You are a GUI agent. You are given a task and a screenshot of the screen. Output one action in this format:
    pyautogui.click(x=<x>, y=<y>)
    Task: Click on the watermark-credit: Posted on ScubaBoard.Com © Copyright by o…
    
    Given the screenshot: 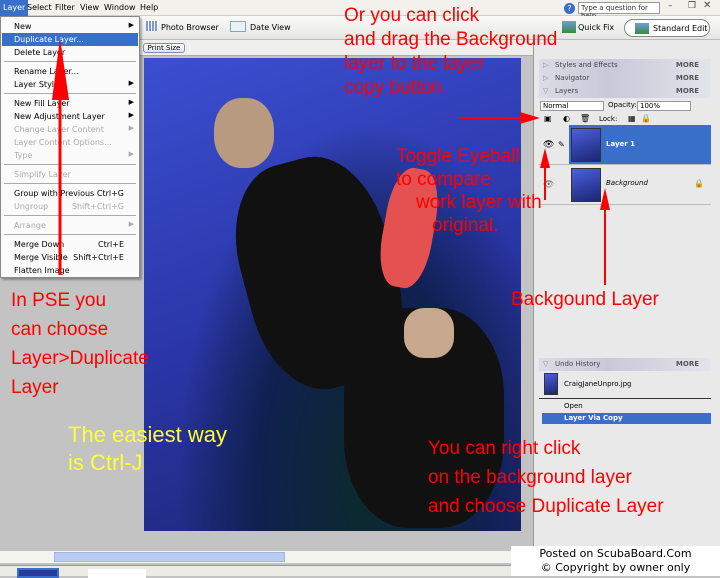 What is the action you would take?
    pyautogui.click(x=615, y=561)
    